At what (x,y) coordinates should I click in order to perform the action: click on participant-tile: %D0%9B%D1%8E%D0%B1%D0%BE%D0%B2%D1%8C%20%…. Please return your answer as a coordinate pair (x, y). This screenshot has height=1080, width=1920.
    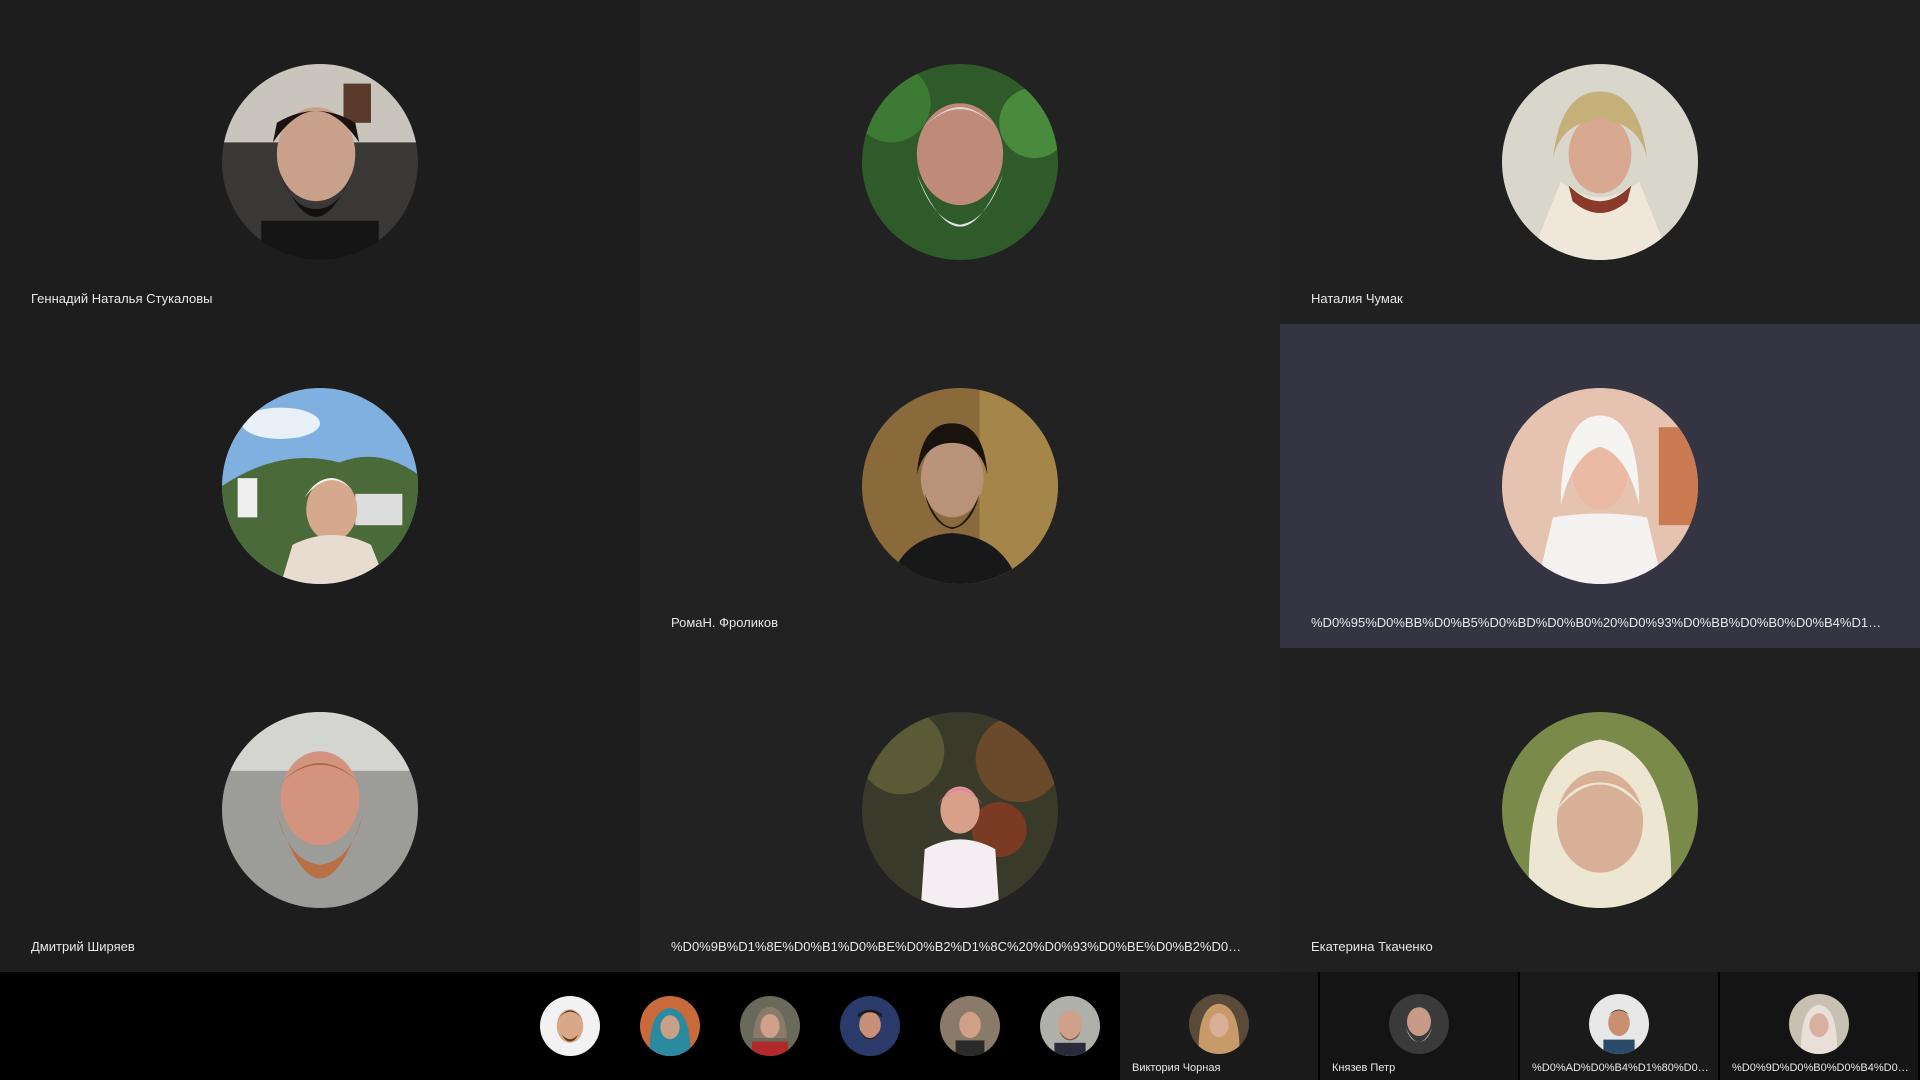
    Looking at the image, I should click on (960, 810).